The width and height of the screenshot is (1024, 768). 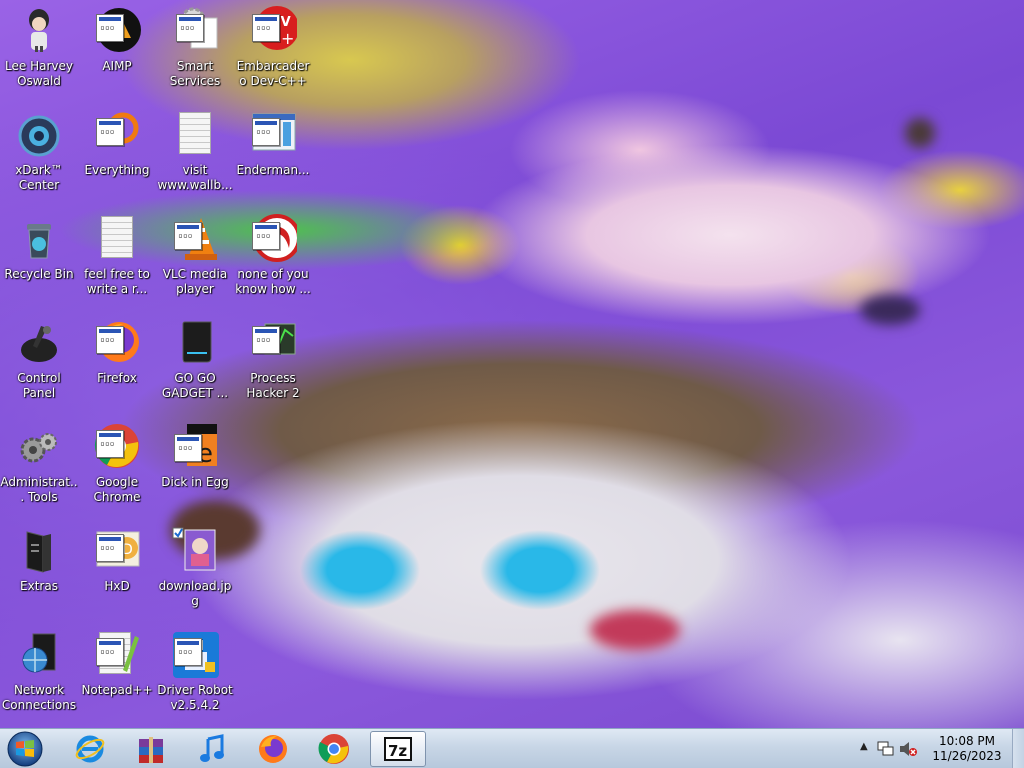 I want to click on icon-label: Dick in Egg, so click(x=195, y=482).